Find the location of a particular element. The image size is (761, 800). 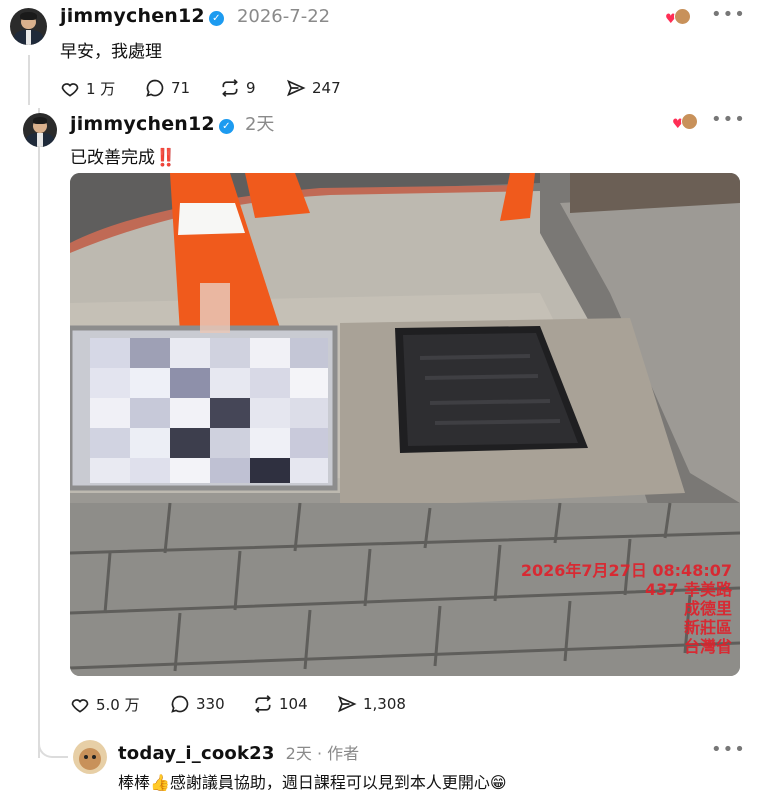

share-count: 247 is located at coordinates (326, 88).